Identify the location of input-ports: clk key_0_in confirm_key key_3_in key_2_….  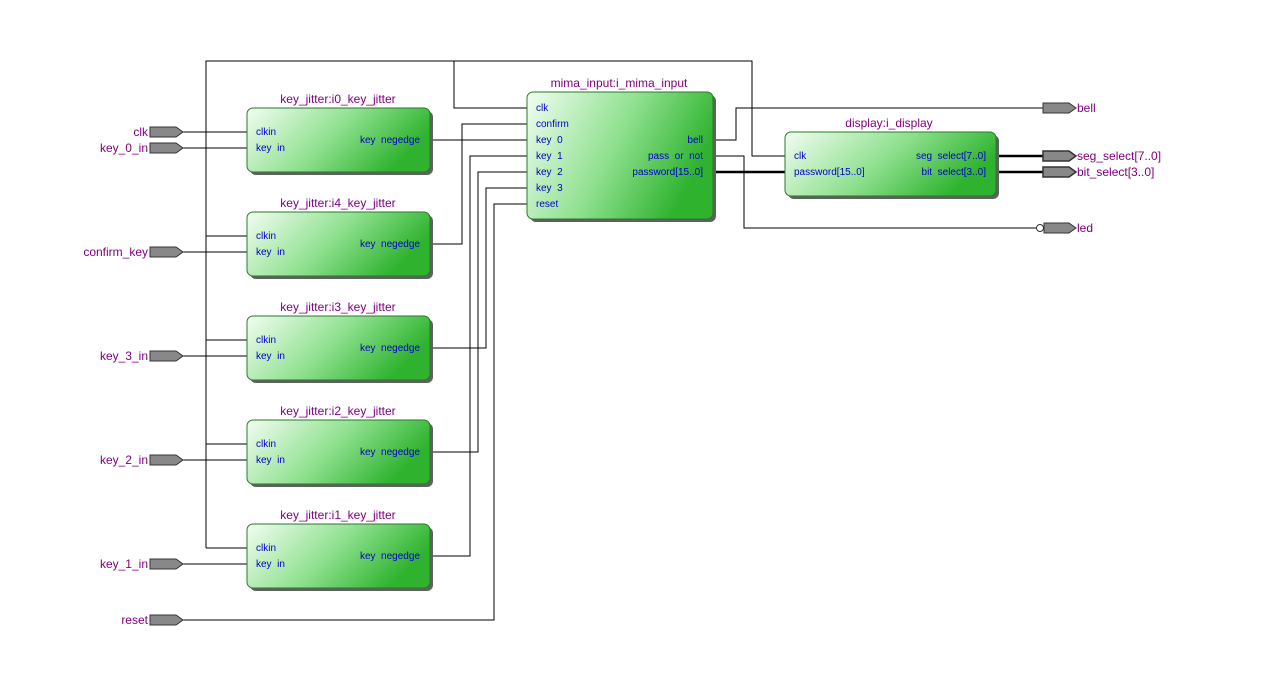
(133, 376).